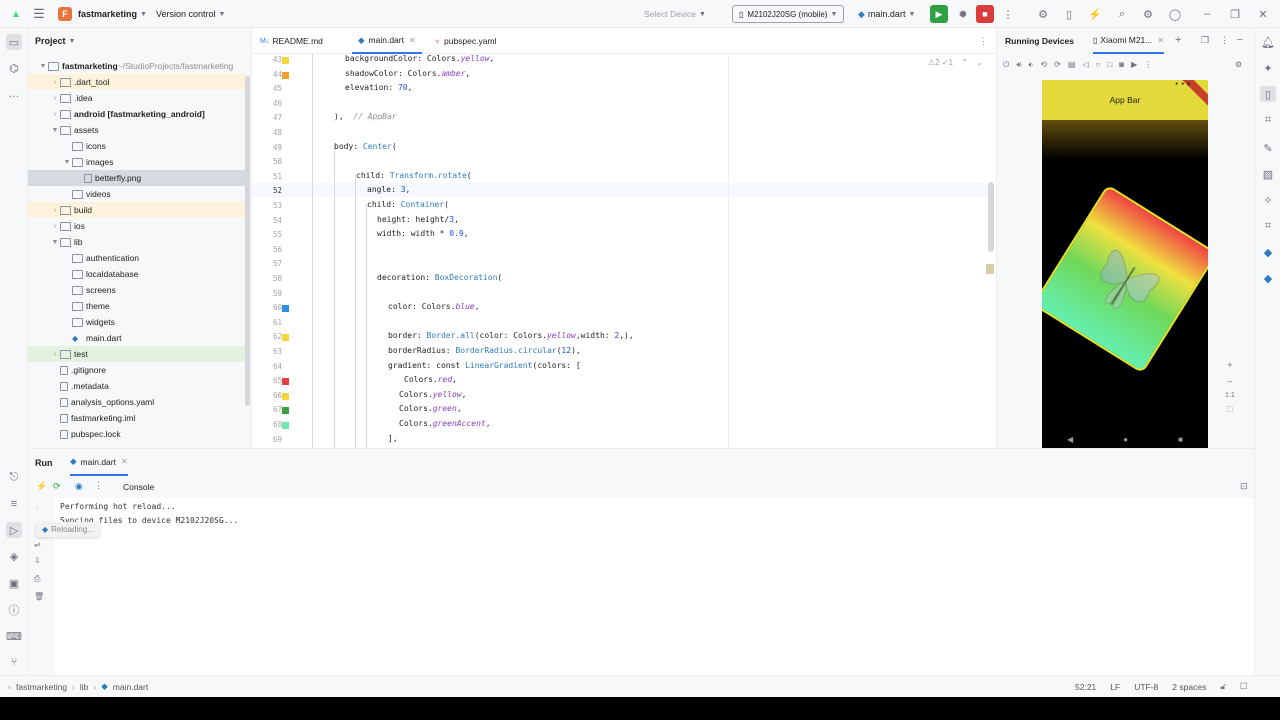 This screenshot has height=720, width=1280. What do you see at coordinates (137, 290) in the screenshot?
I see `tree-item: screens` at bounding box center [137, 290].